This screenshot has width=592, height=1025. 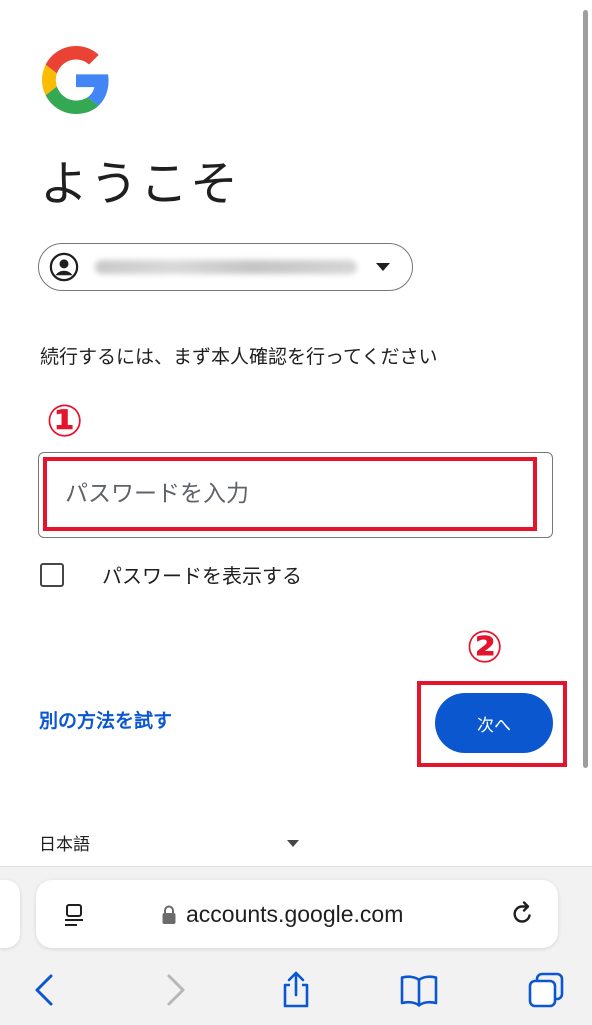 What do you see at coordinates (383, 267) in the screenshot?
I see `dropdown-caret-icon` at bounding box center [383, 267].